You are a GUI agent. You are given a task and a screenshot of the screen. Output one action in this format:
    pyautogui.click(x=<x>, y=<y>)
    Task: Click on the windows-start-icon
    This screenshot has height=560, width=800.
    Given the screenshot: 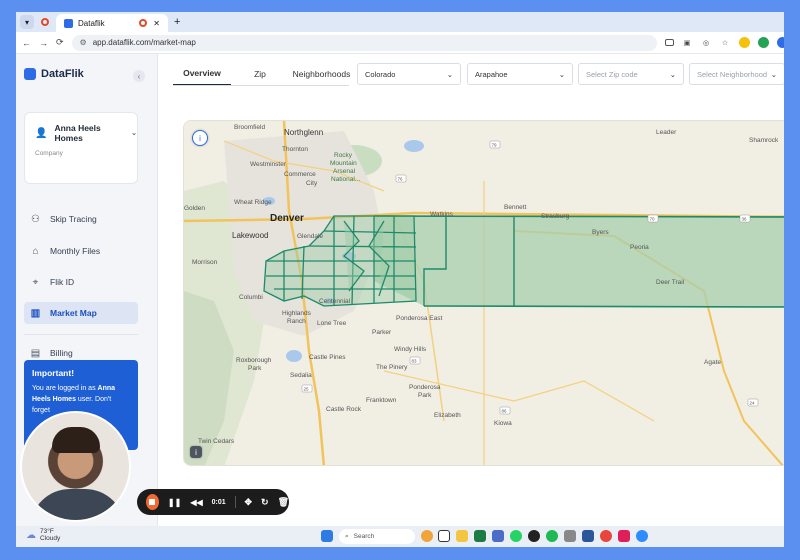 What is the action you would take?
    pyautogui.click(x=327, y=536)
    